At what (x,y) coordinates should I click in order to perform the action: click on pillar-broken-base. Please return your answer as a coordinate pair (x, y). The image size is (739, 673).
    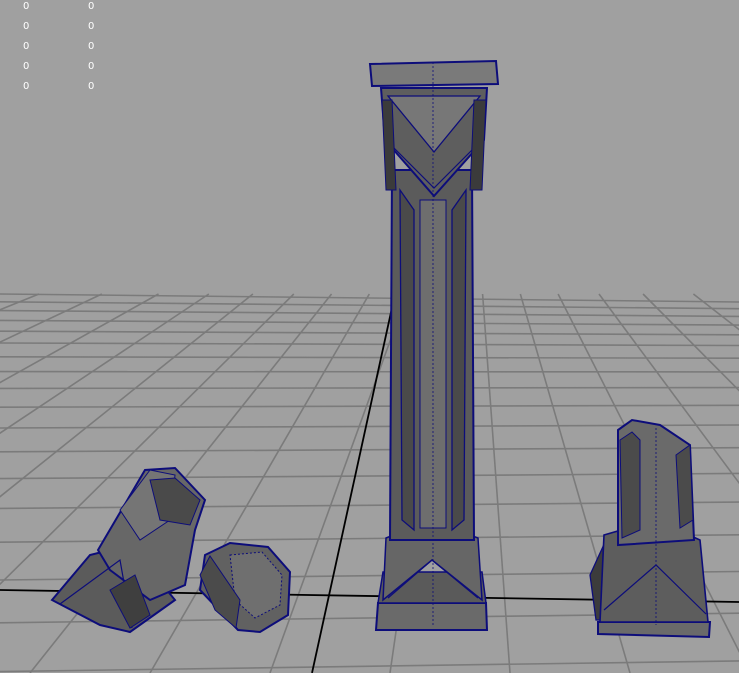
    Looking at the image, I should click on (128, 550).